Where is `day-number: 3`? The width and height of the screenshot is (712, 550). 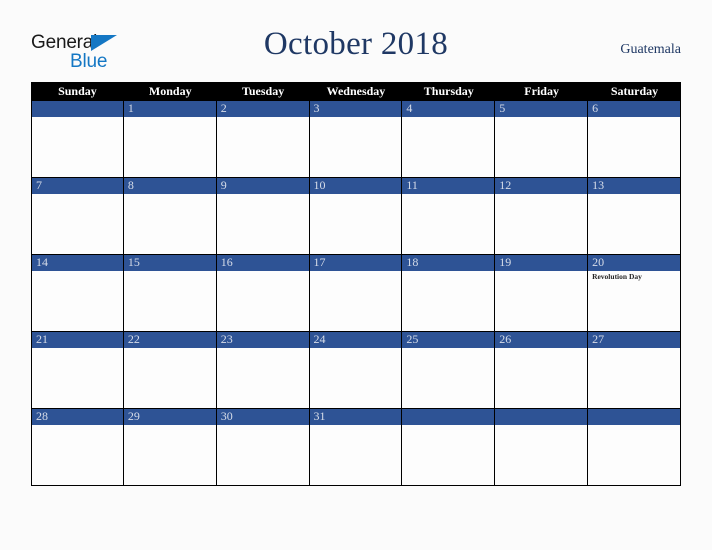 day-number: 3 is located at coordinates (316, 108).